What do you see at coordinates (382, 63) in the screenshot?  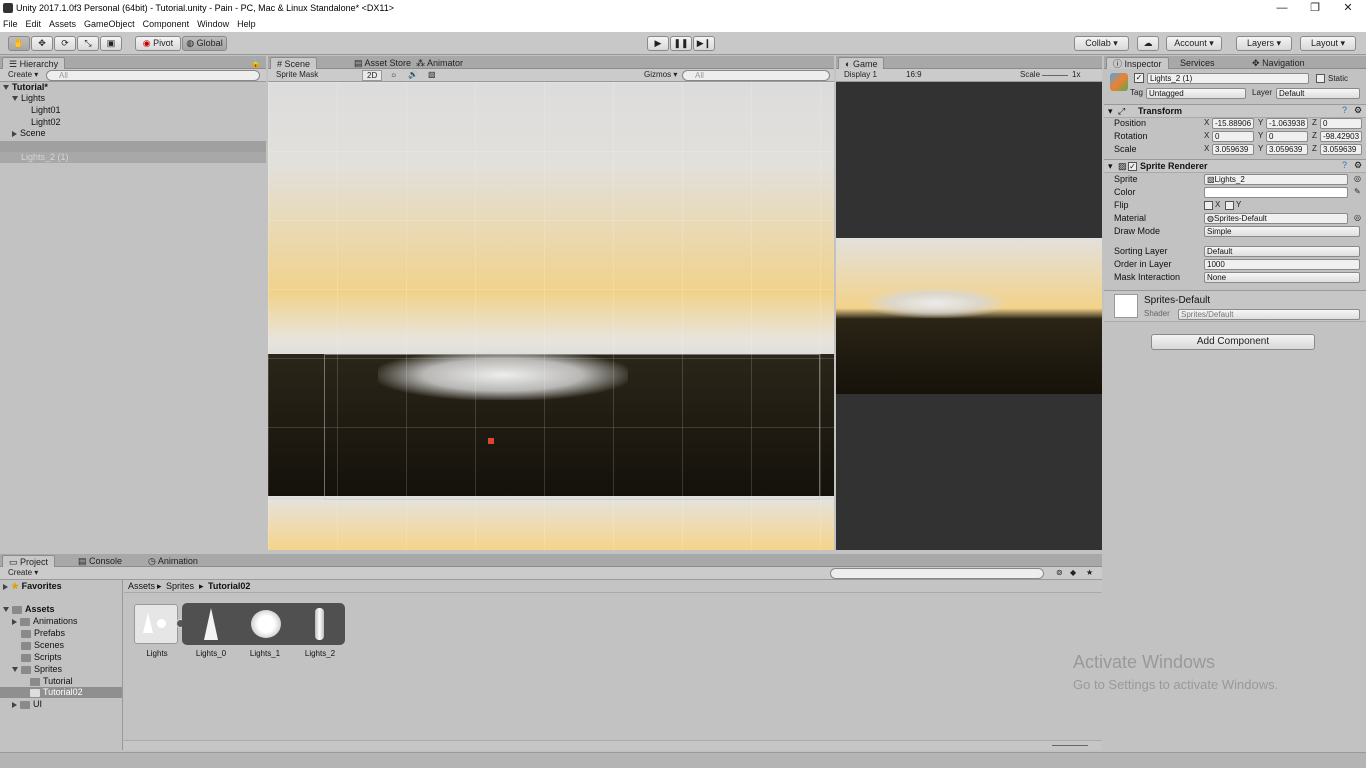 I see `tab-asset-store: ▤ Asset Store` at bounding box center [382, 63].